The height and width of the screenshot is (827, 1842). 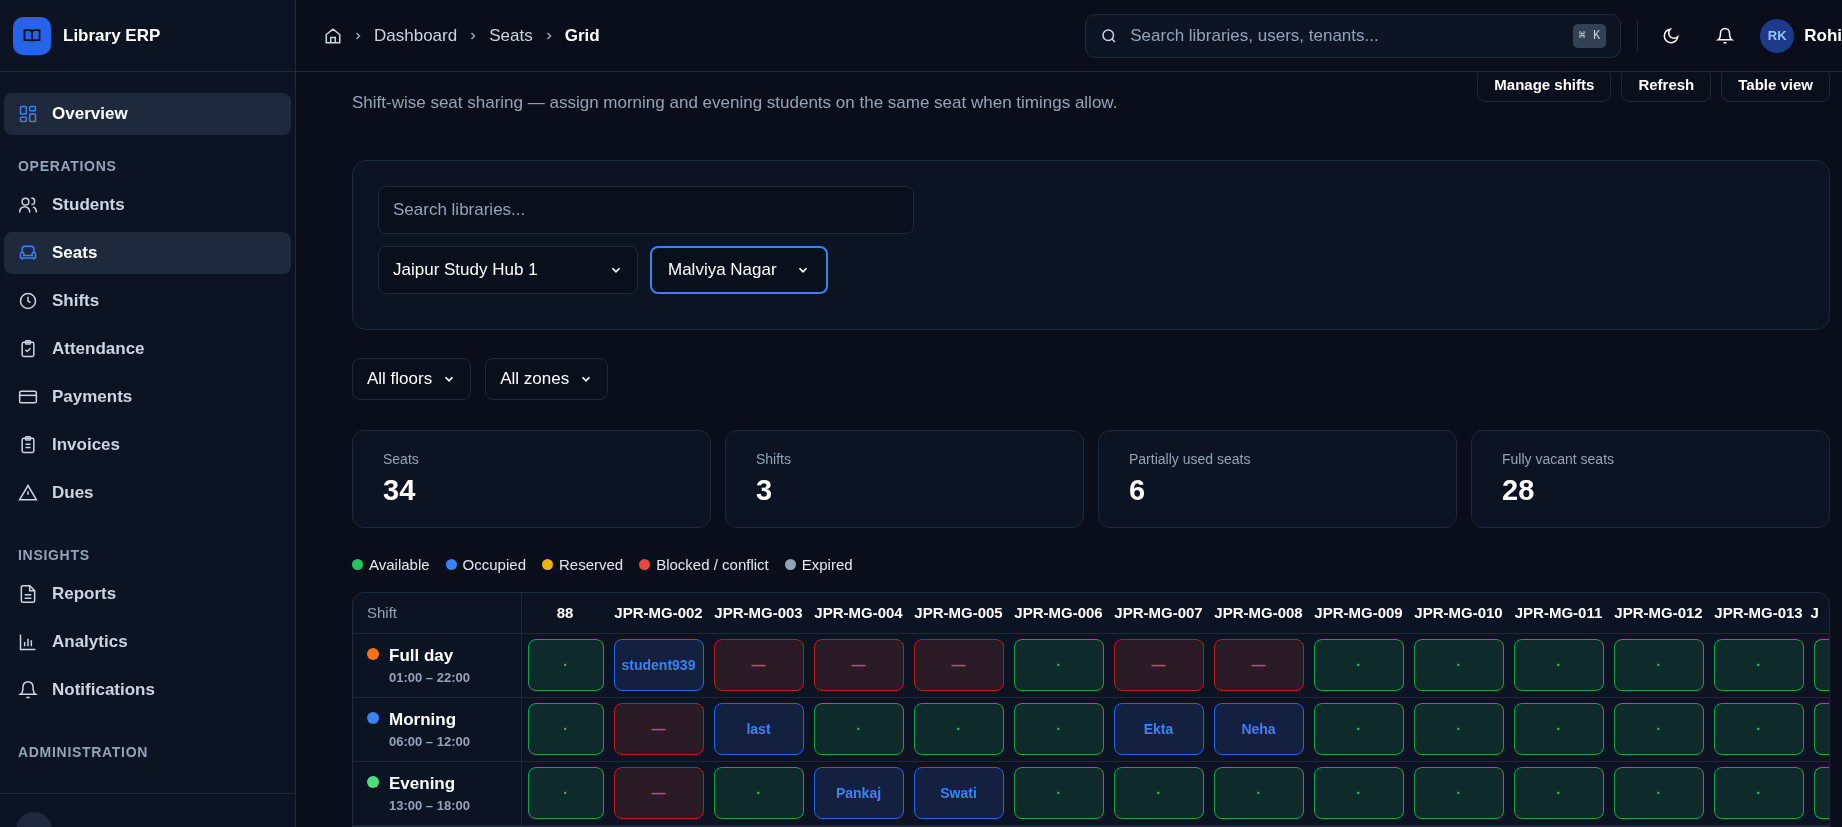 I want to click on seat-slot: Pankaj, so click(x=858, y=793).